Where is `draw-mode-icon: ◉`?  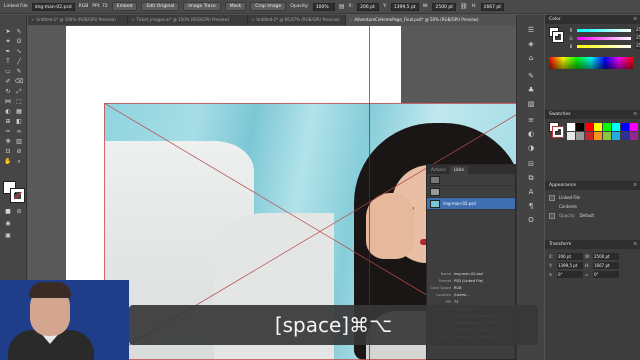
draw-mode-icon: ◉ is located at coordinates (8, 223).